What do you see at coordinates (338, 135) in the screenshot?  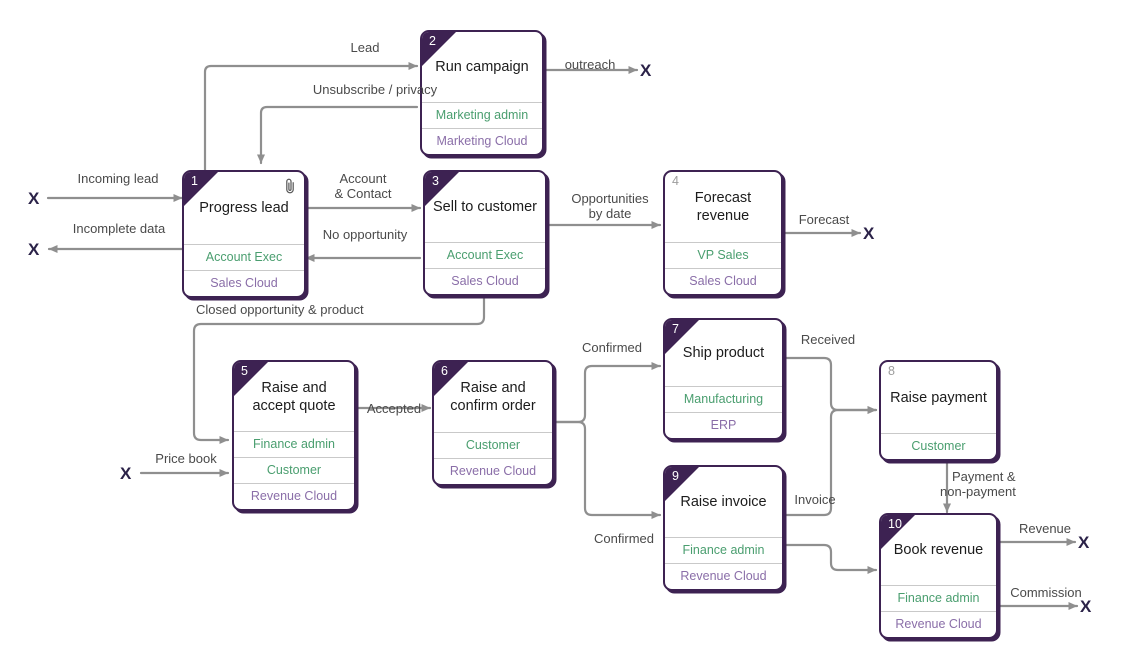 I see `edge-unsubscribe-privacy` at bounding box center [338, 135].